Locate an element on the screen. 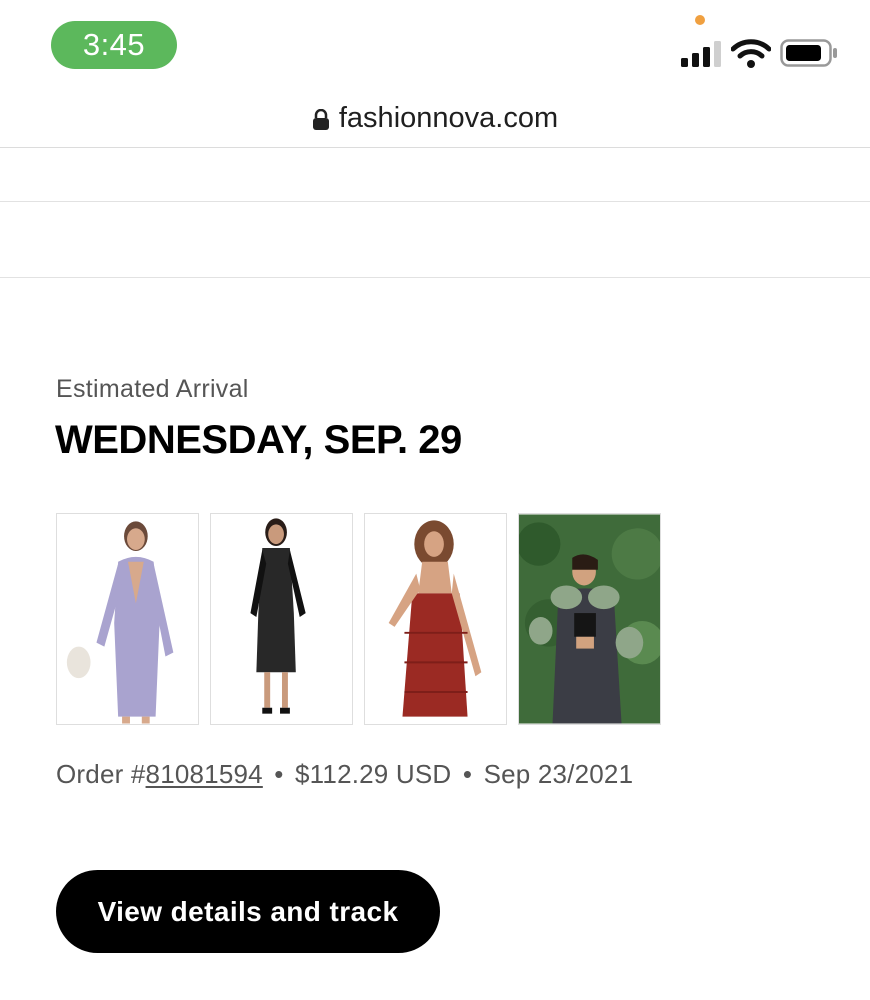 This screenshot has width=870, height=1000. wifi-icon is located at coordinates (751, 53).